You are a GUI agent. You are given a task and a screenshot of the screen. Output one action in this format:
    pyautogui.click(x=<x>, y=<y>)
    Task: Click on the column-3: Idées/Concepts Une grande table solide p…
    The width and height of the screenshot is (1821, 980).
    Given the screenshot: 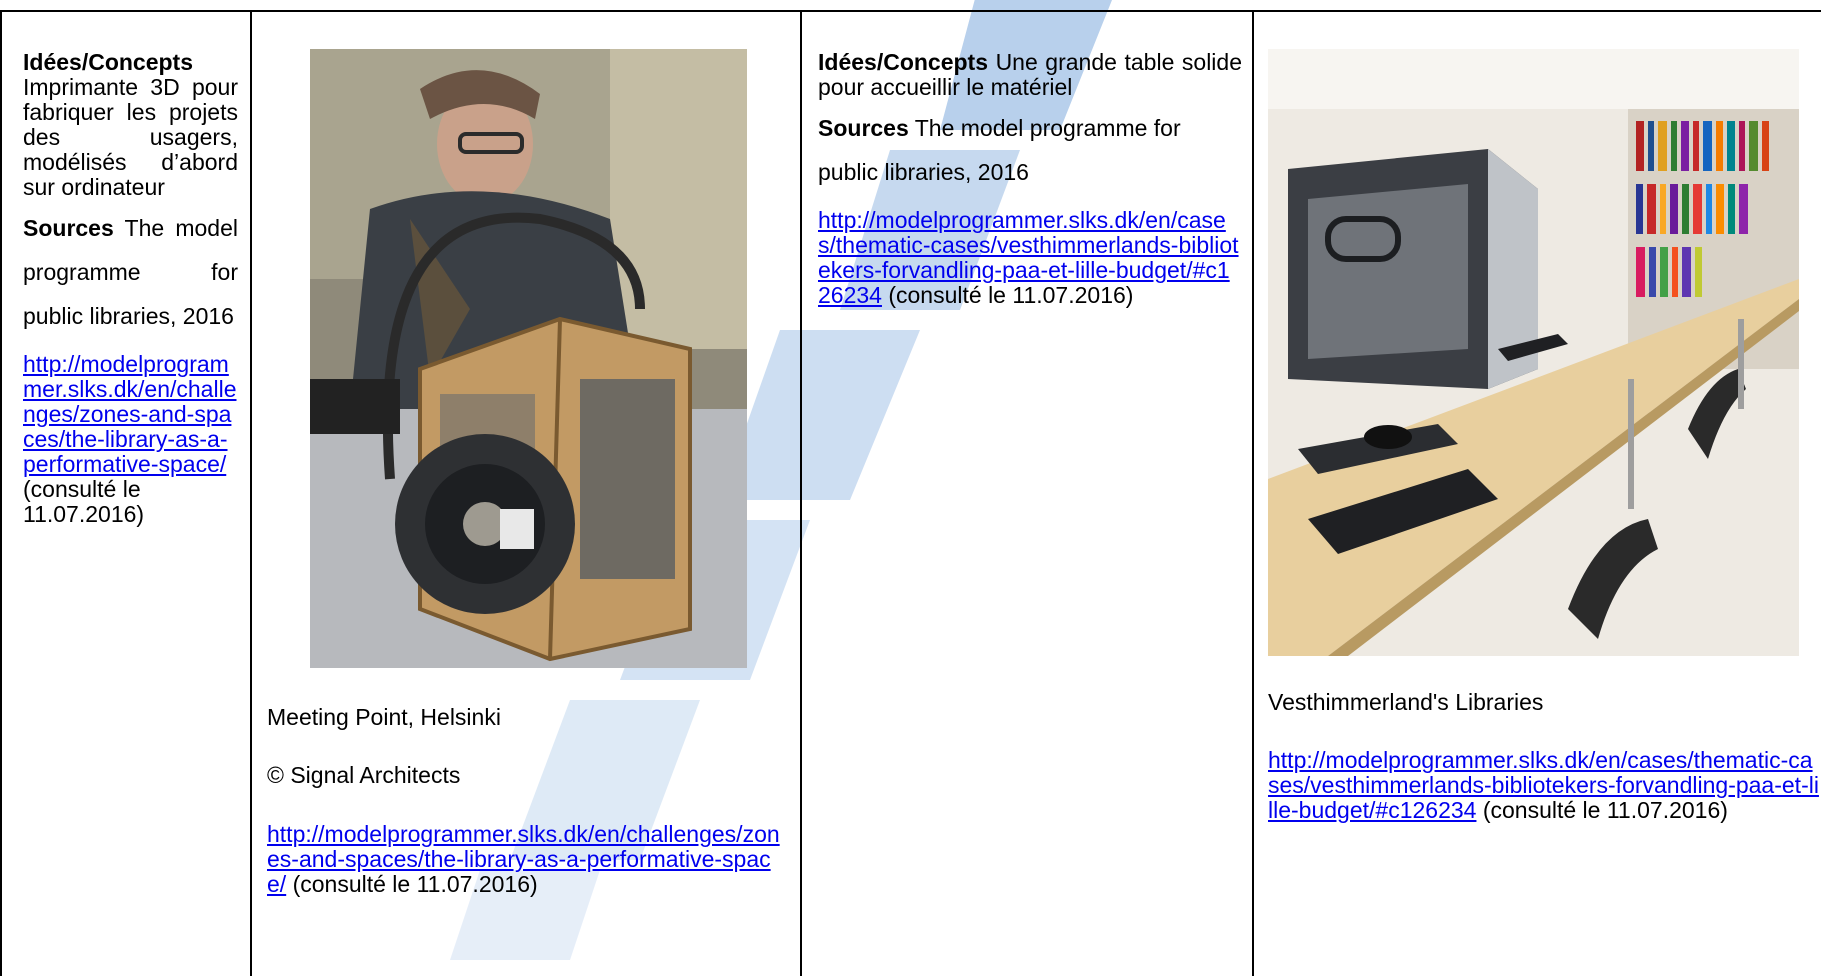 What is the action you would take?
    pyautogui.click(x=1030, y=186)
    